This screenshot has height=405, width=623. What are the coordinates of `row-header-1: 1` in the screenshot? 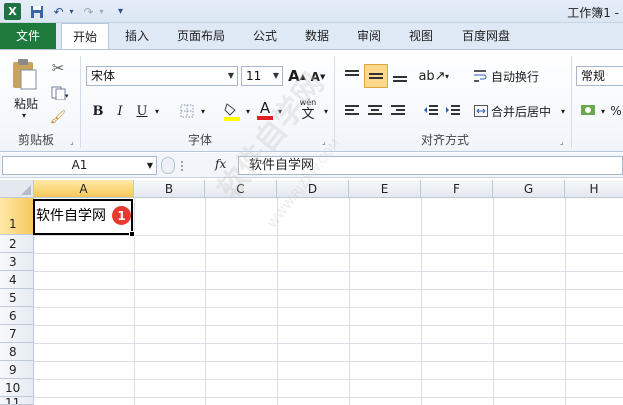 It's located at (17, 216).